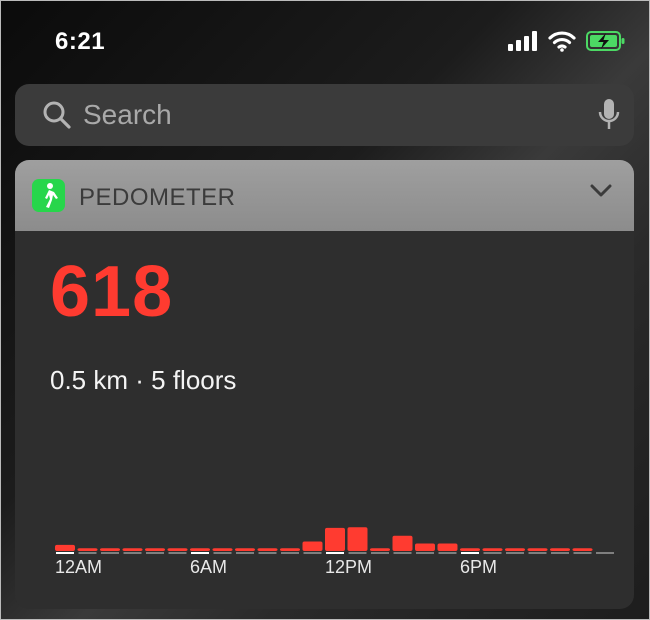  What do you see at coordinates (57, 115) in the screenshot?
I see `search-icon` at bounding box center [57, 115].